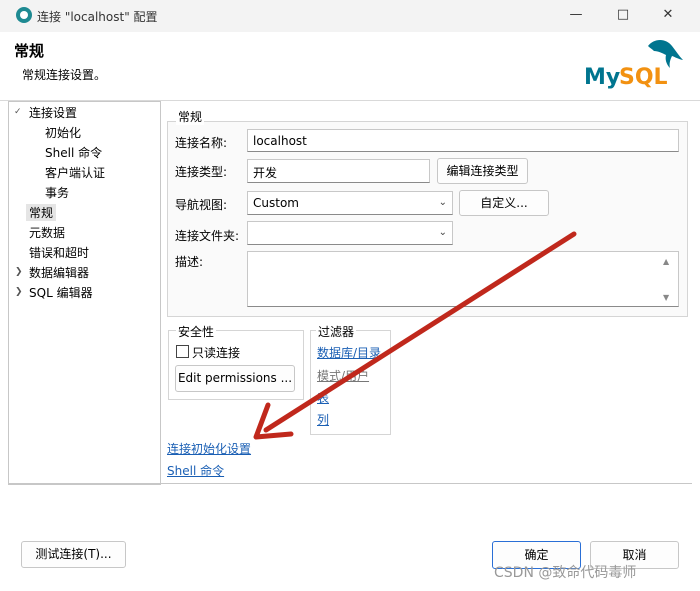 This screenshot has height=591, width=700. I want to click on scroll-up-icon: ▲, so click(666, 261).